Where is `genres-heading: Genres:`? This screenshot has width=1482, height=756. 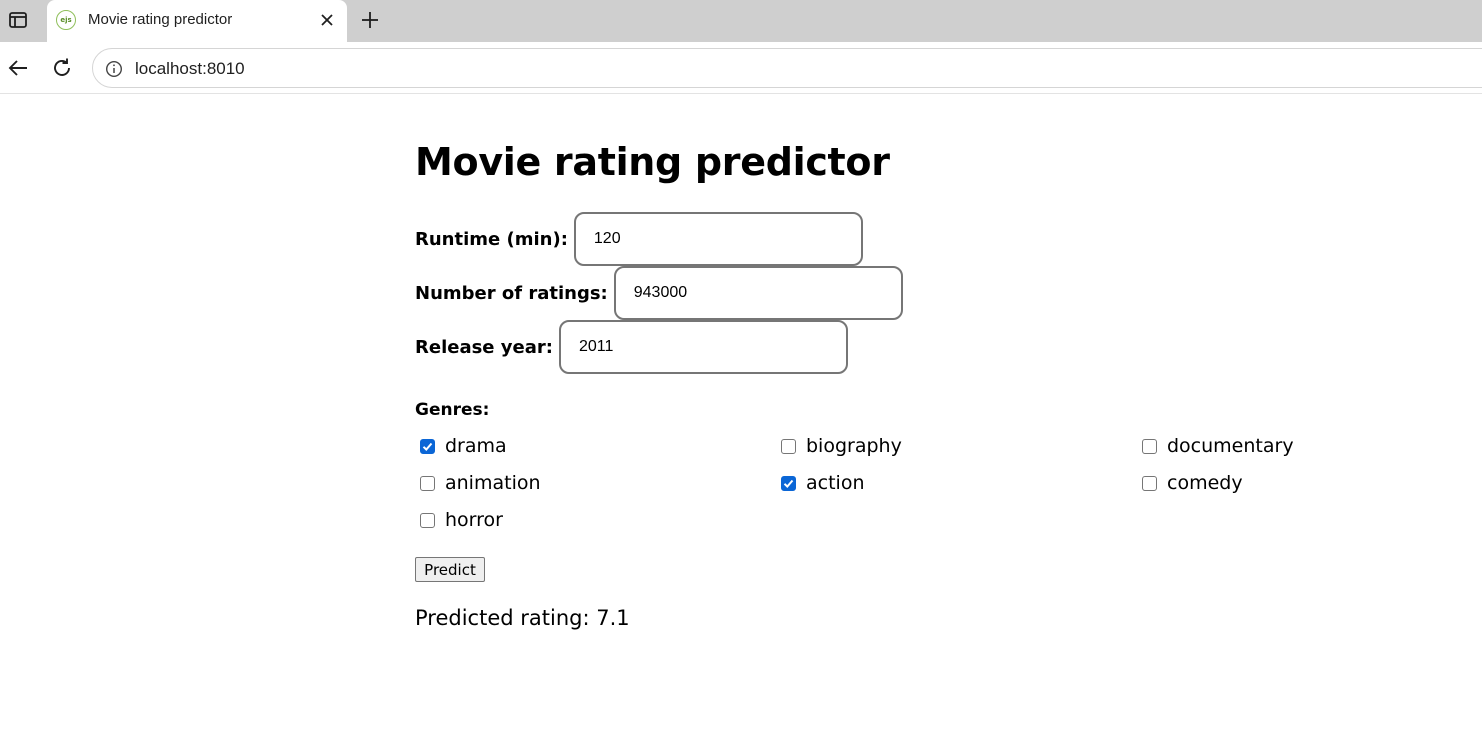 genres-heading: Genres: is located at coordinates (452, 410).